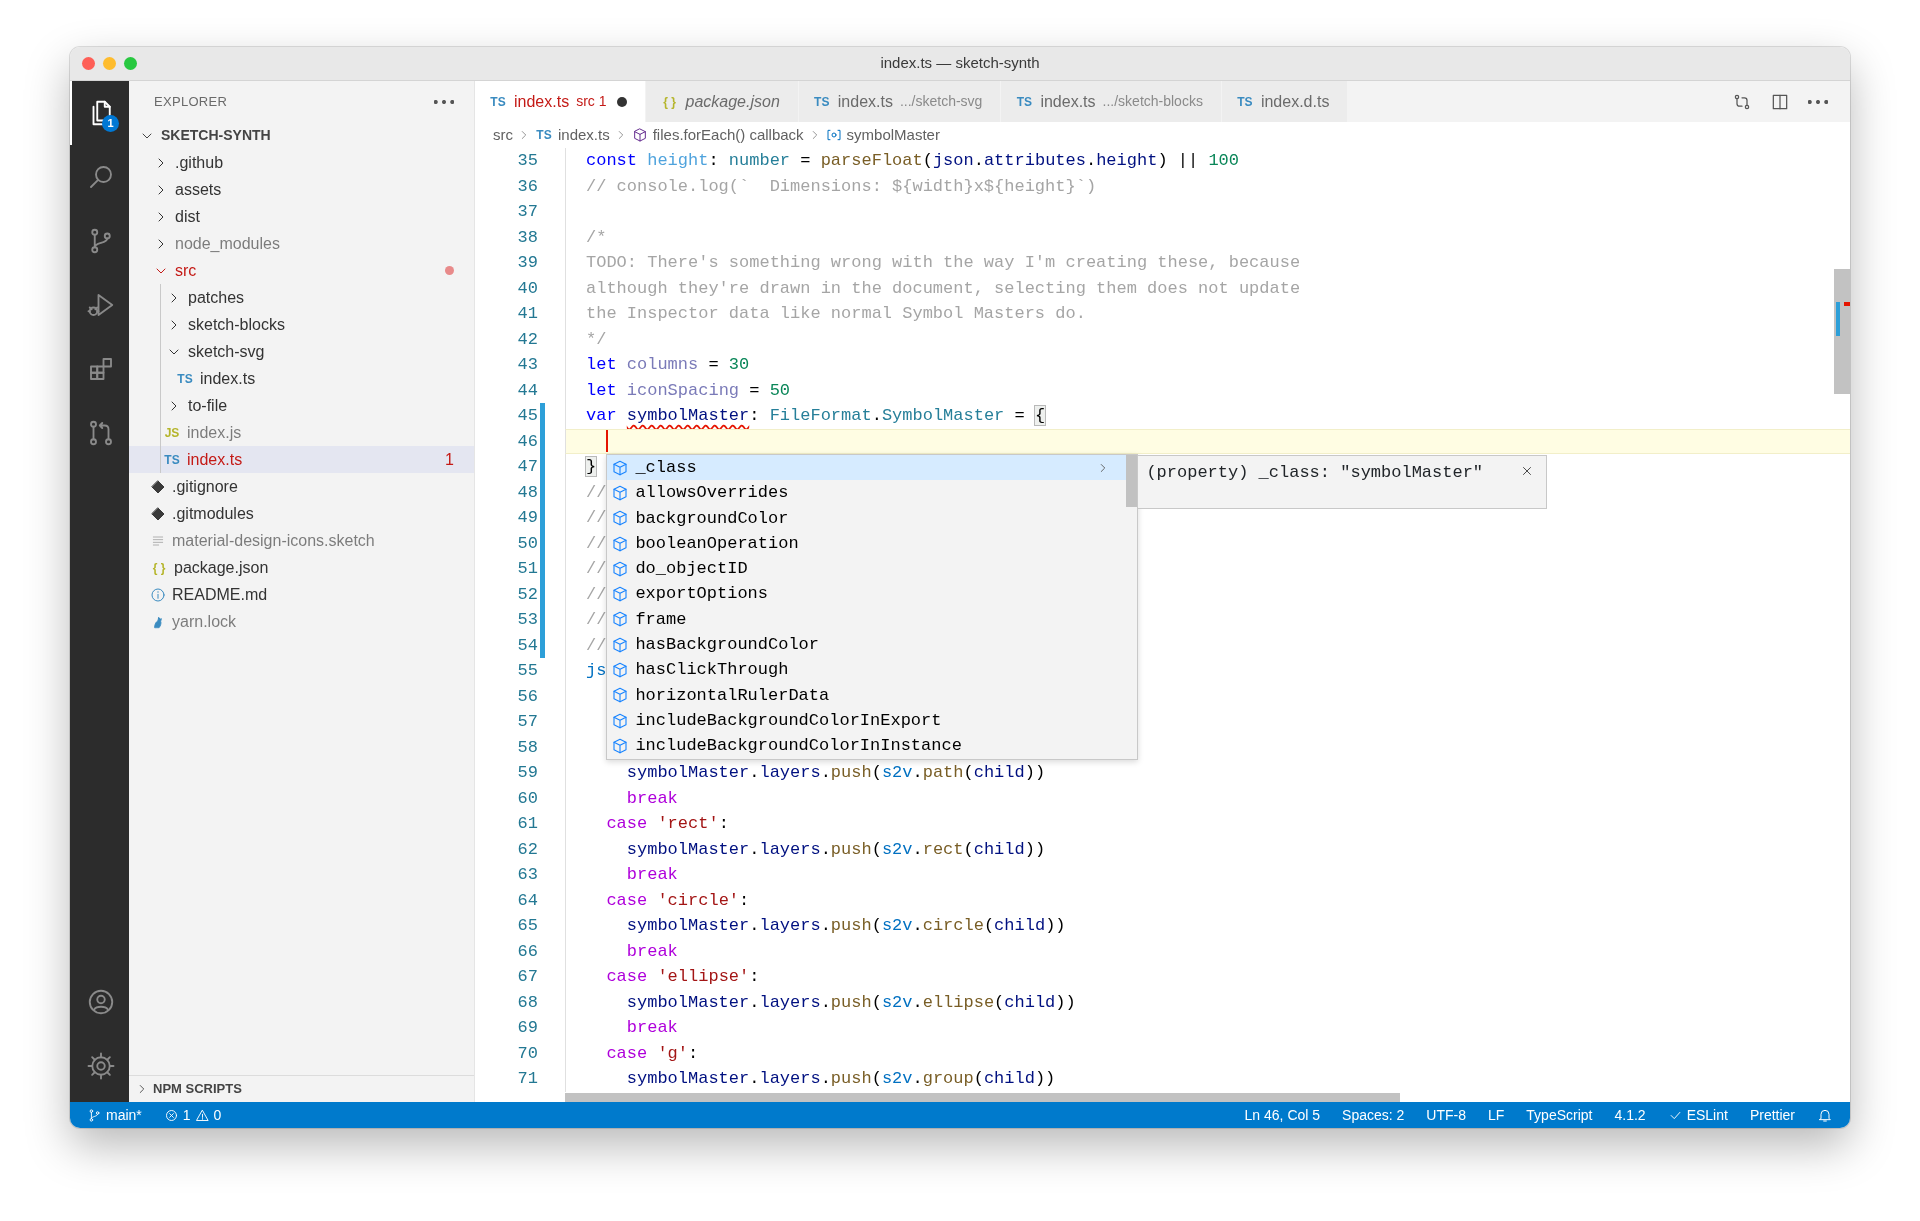 Image resolution: width=1920 pixels, height=1221 pixels. I want to click on suggestion-item: do_objectID, so click(867, 569).